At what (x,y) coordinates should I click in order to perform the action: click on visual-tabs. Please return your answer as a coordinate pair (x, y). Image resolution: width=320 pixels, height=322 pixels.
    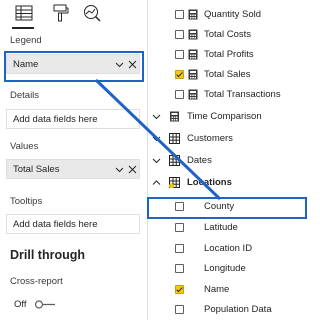
    Looking at the image, I should click on (73, 15).